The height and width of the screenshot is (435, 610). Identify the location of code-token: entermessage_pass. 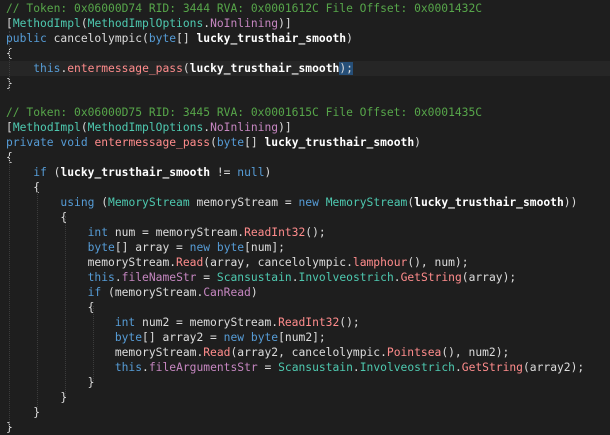
(152, 142).